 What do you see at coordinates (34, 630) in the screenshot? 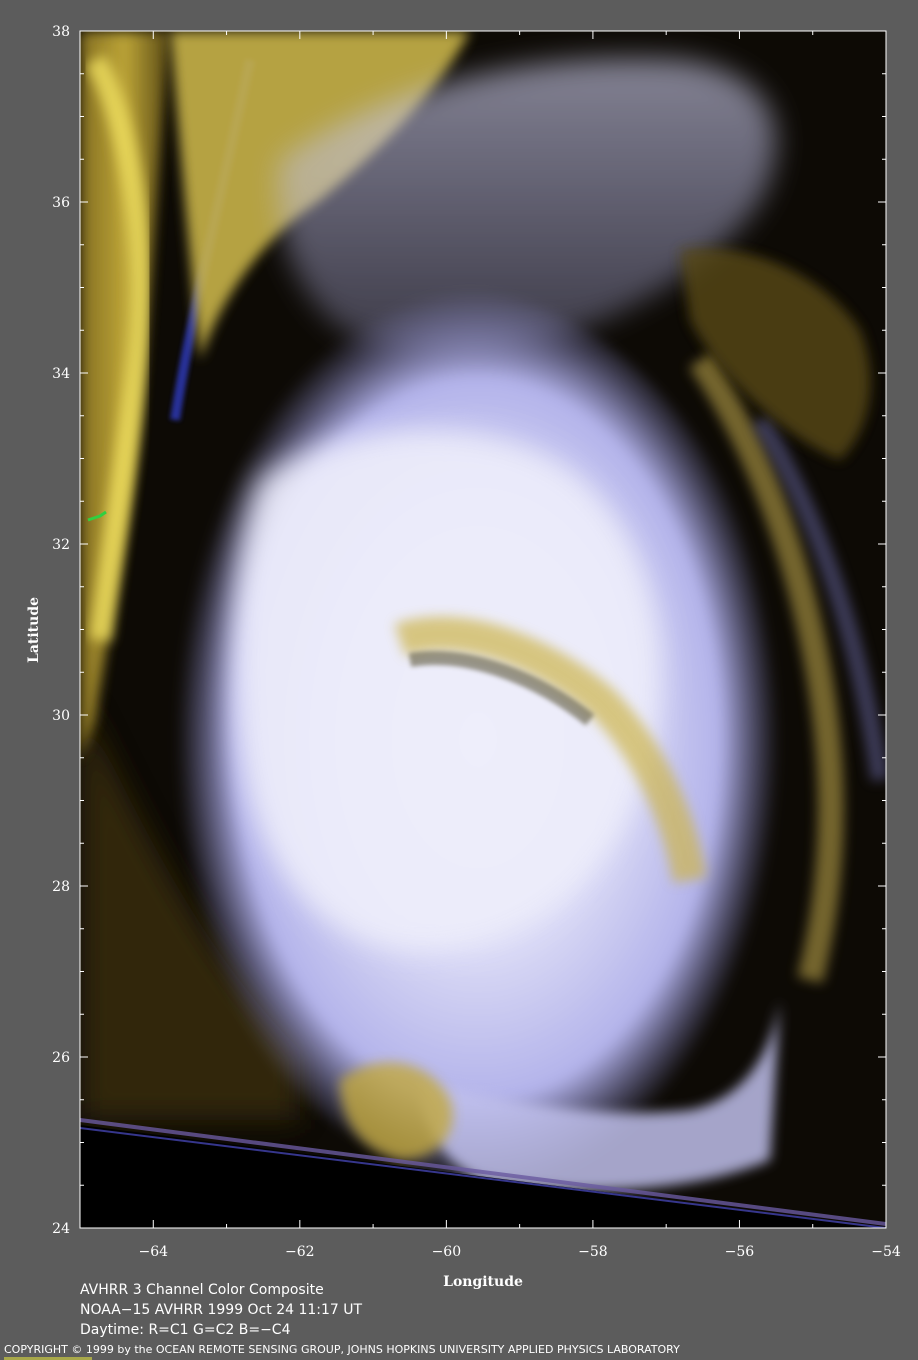
I see `y-axis-title: Latitude` at bounding box center [34, 630].